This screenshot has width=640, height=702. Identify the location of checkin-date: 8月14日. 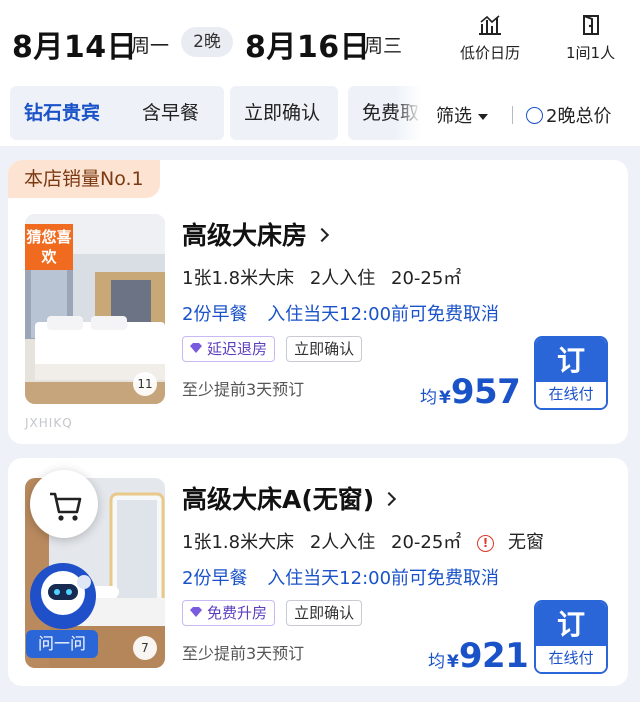
(74, 44).